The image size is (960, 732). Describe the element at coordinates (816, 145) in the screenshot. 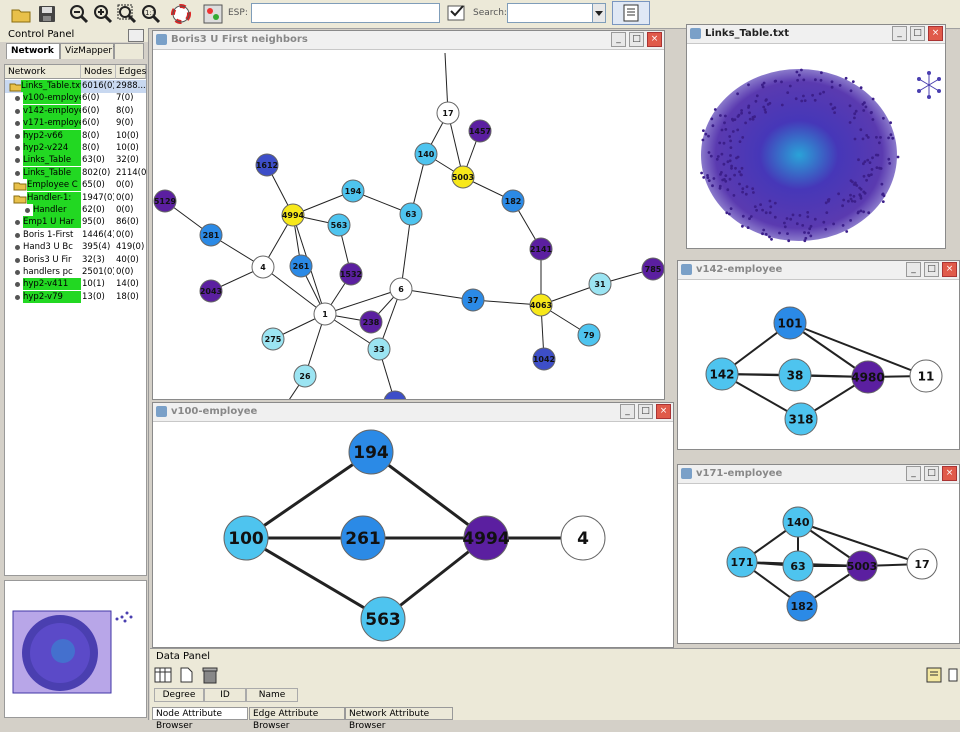

I see `network-canvas` at that location.